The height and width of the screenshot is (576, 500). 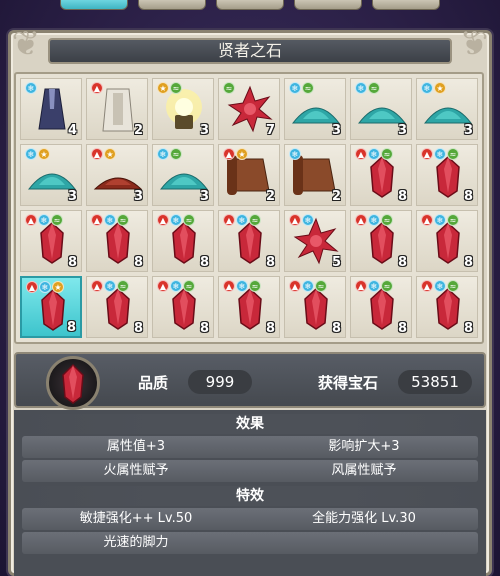 What do you see at coordinates (51, 109) in the screenshot?
I see `item-slot: ❄ 4` at bounding box center [51, 109].